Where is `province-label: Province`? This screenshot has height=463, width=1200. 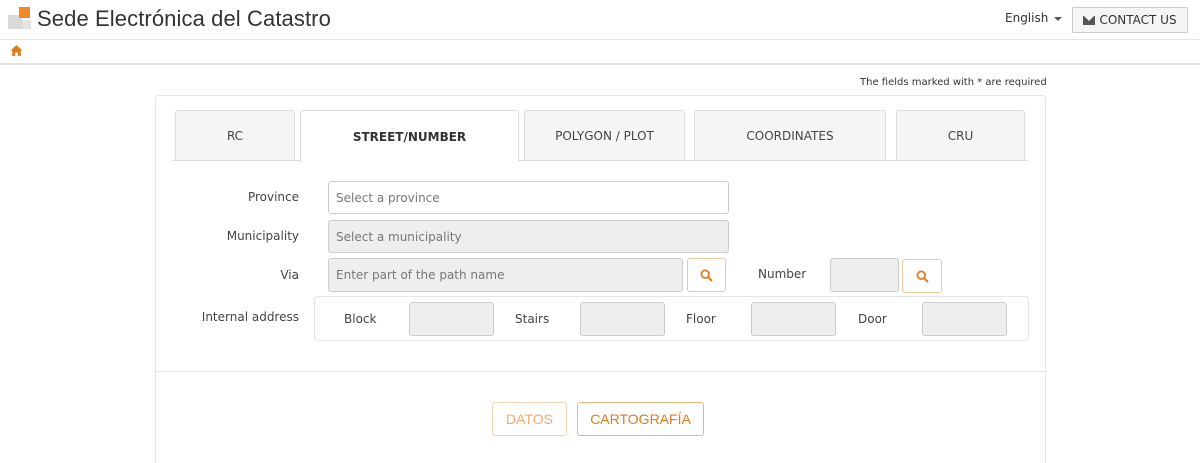 province-label: Province is located at coordinates (273, 197).